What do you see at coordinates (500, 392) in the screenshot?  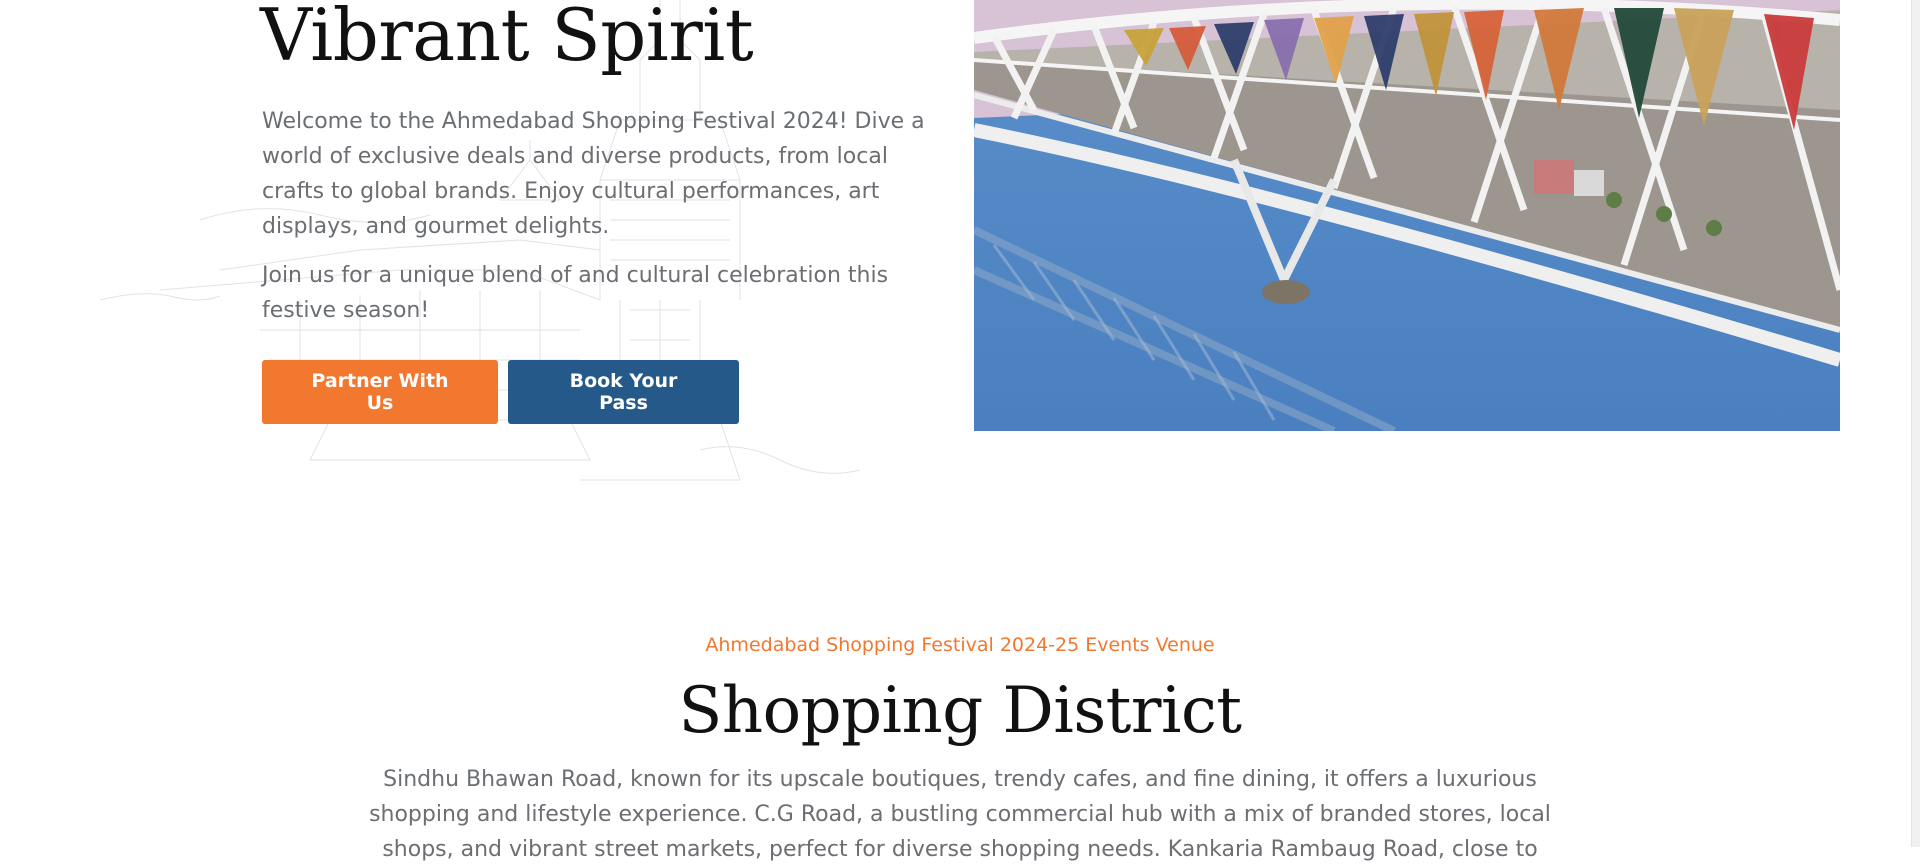 I see `hero-cta-buttons: Partner With Us Book Your Pass` at bounding box center [500, 392].